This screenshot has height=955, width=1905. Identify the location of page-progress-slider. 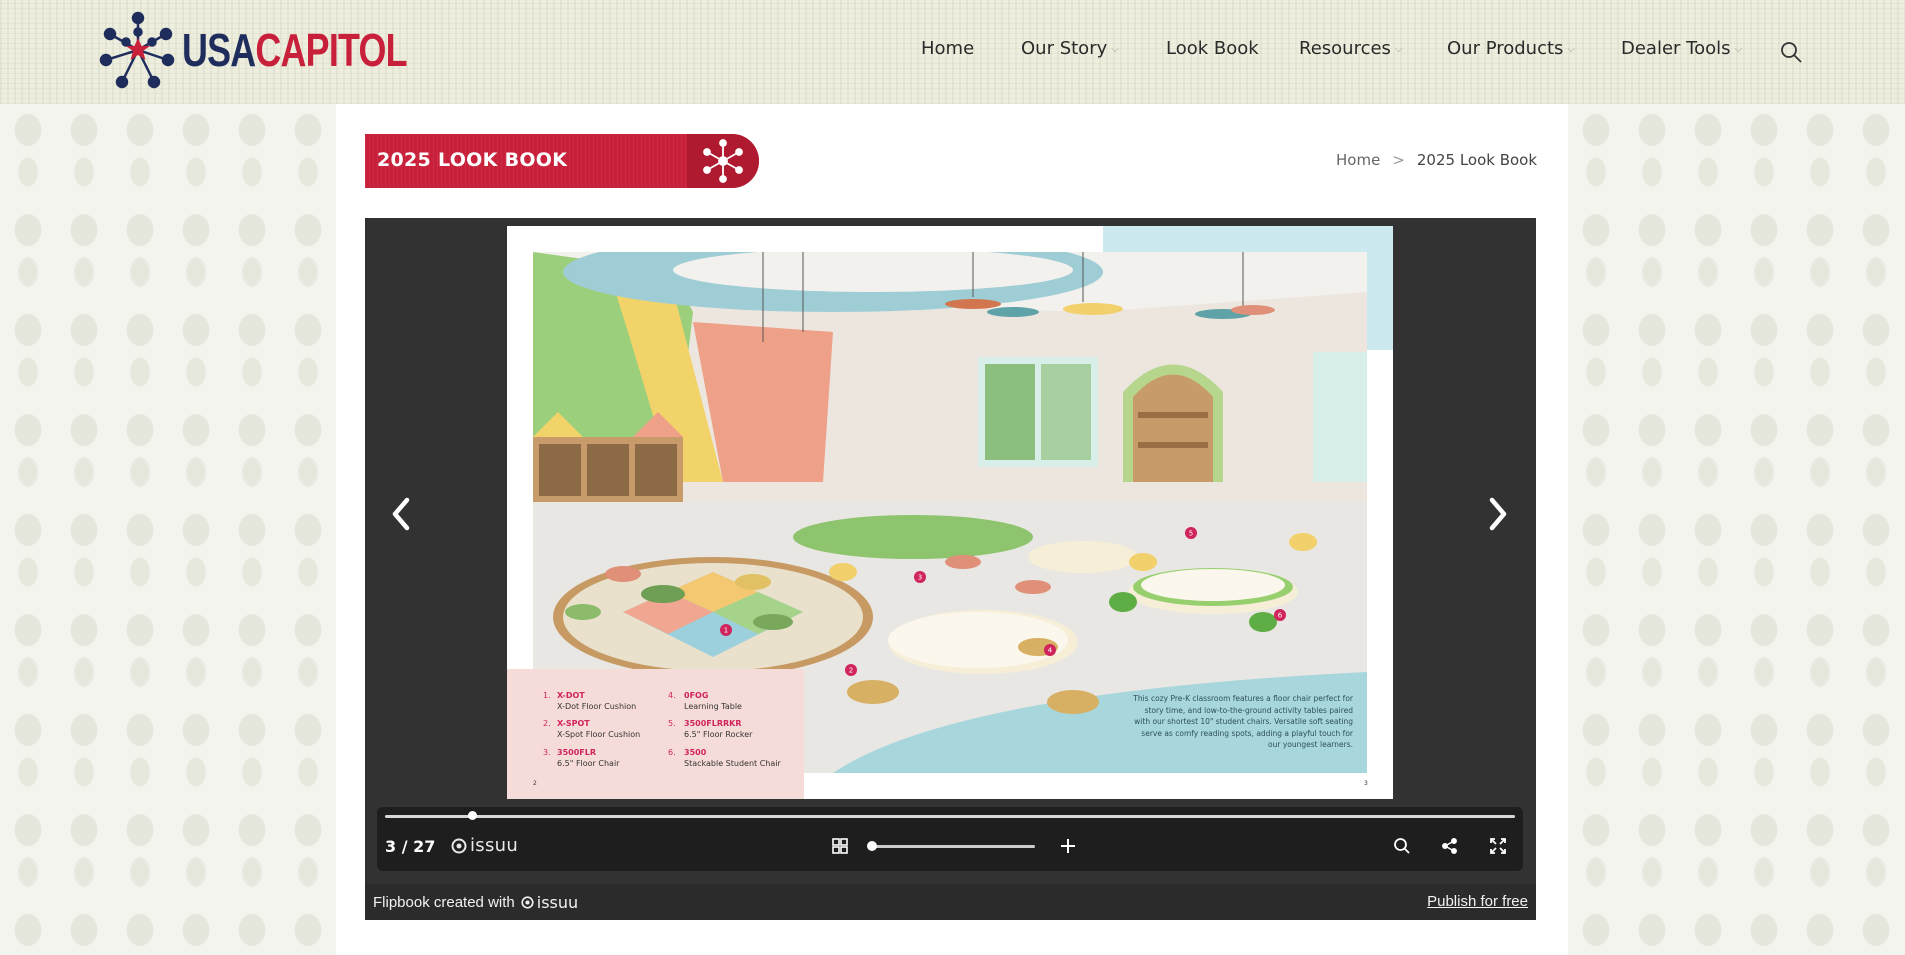
(950, 816).